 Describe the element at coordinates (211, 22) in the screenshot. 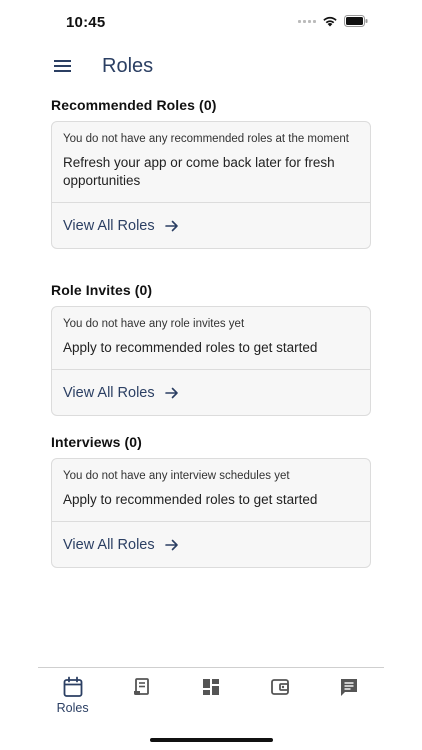

I see `status-bar: 10:45` at that location.